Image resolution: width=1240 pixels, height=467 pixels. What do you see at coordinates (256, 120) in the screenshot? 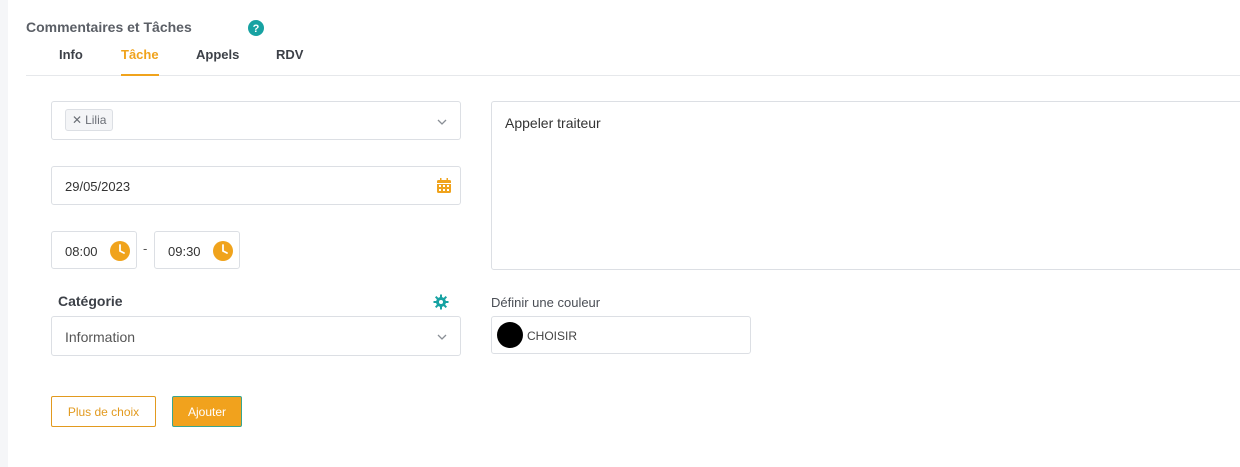
I see `assignee-select: ✕ Lilia` at bounding box center [256, 120].